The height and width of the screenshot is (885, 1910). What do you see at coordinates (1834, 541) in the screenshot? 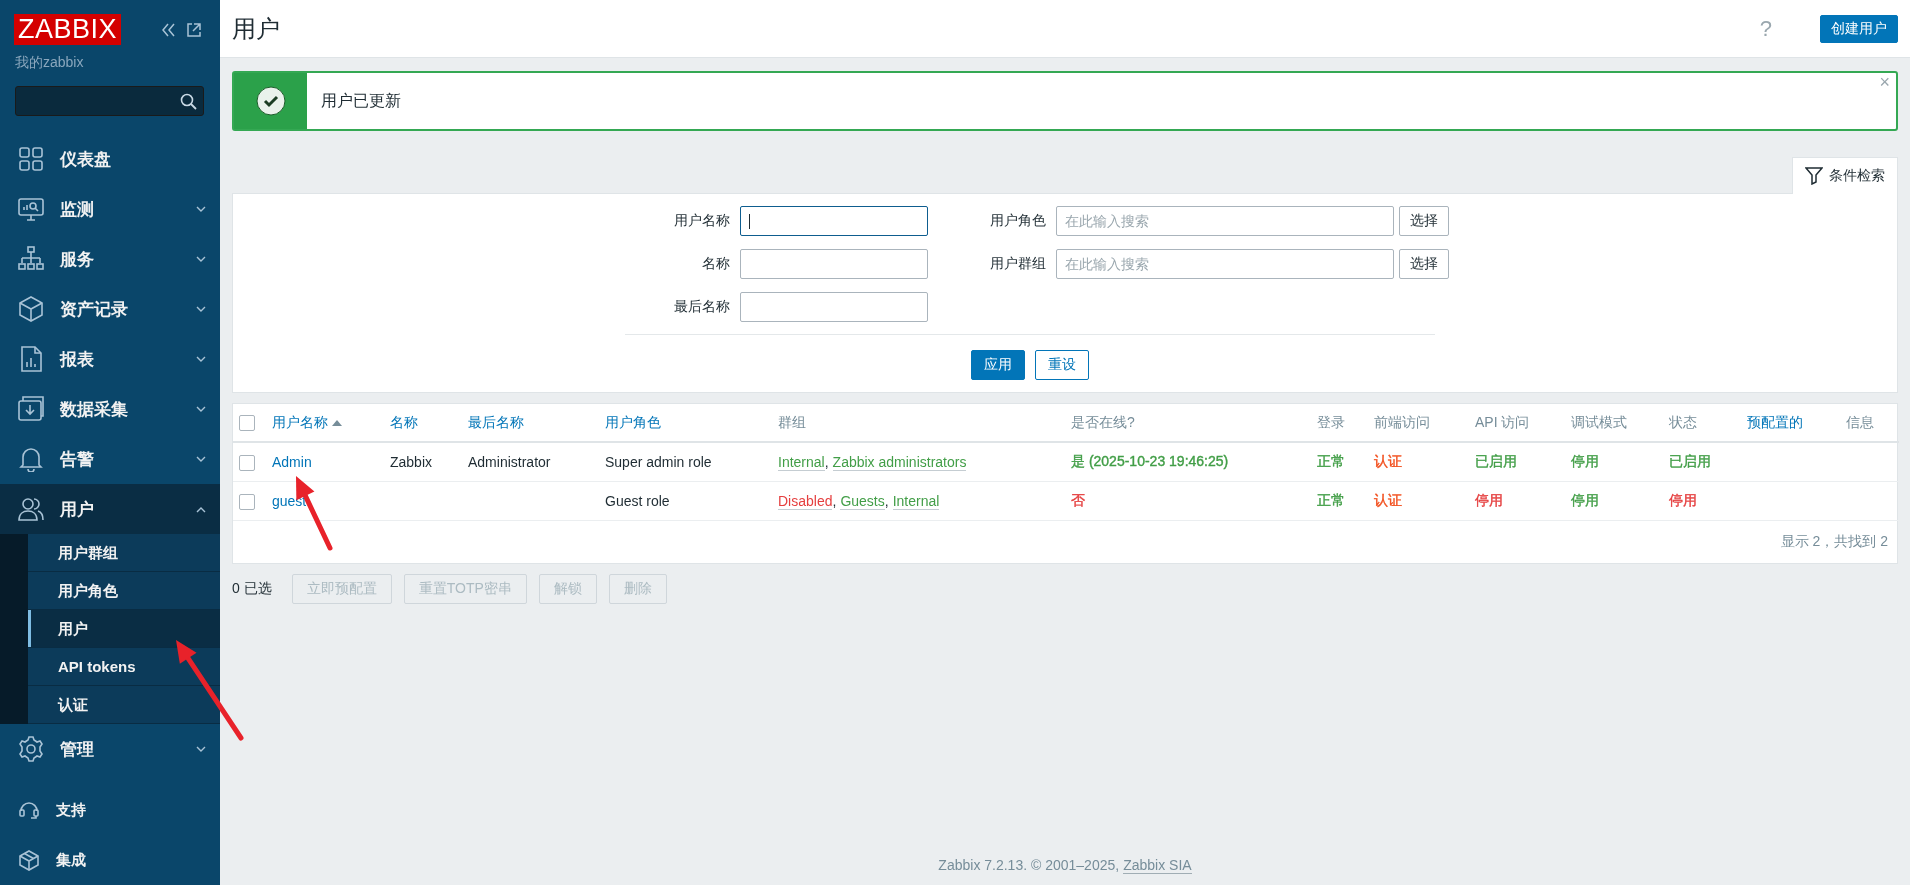
I see `result-summary: 显示 2，共找到 2` at bounding box center [1834, 541].